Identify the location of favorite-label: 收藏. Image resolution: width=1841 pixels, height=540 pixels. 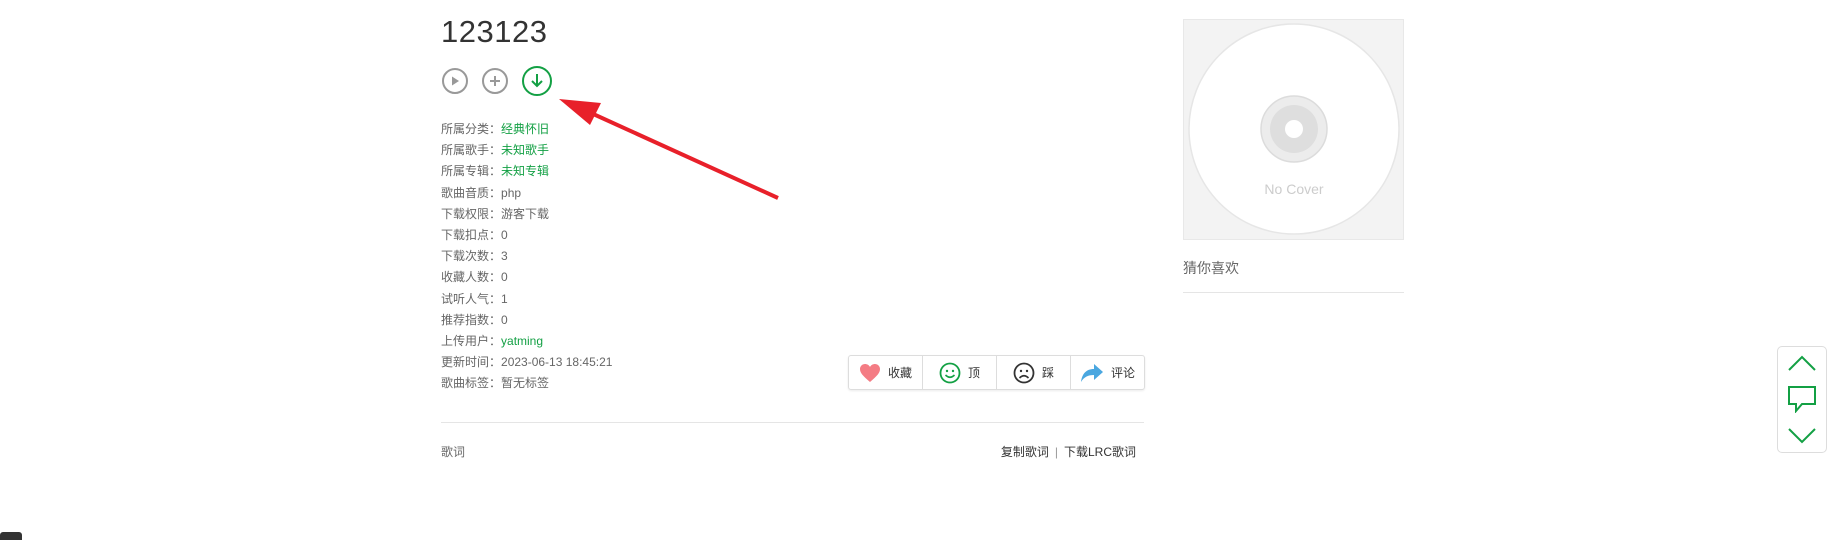
(899, 373).